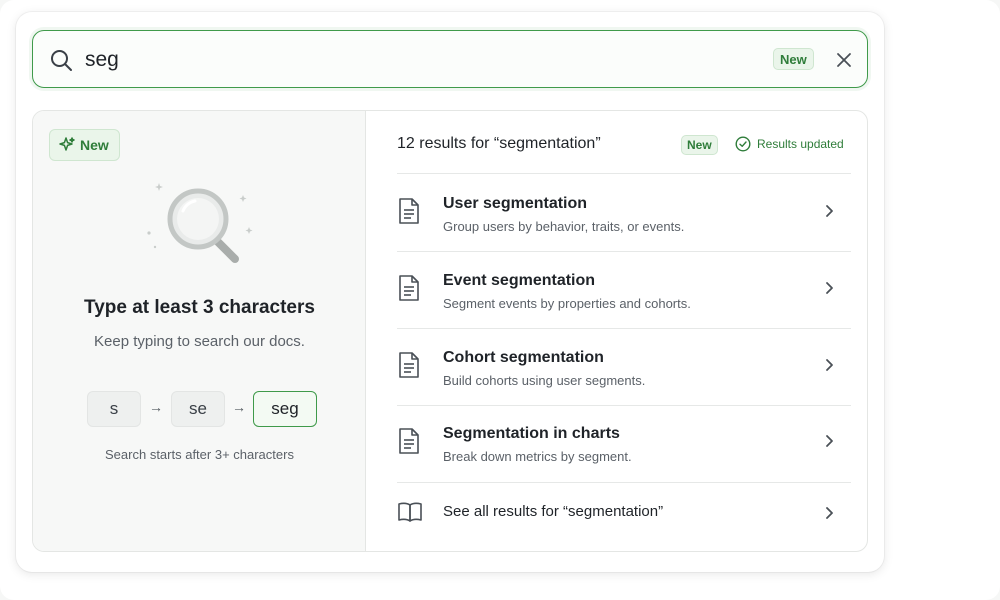 This screenshot has height=600, width=1000. I want to click on results-status-label: Results updated, so click(800, 144).